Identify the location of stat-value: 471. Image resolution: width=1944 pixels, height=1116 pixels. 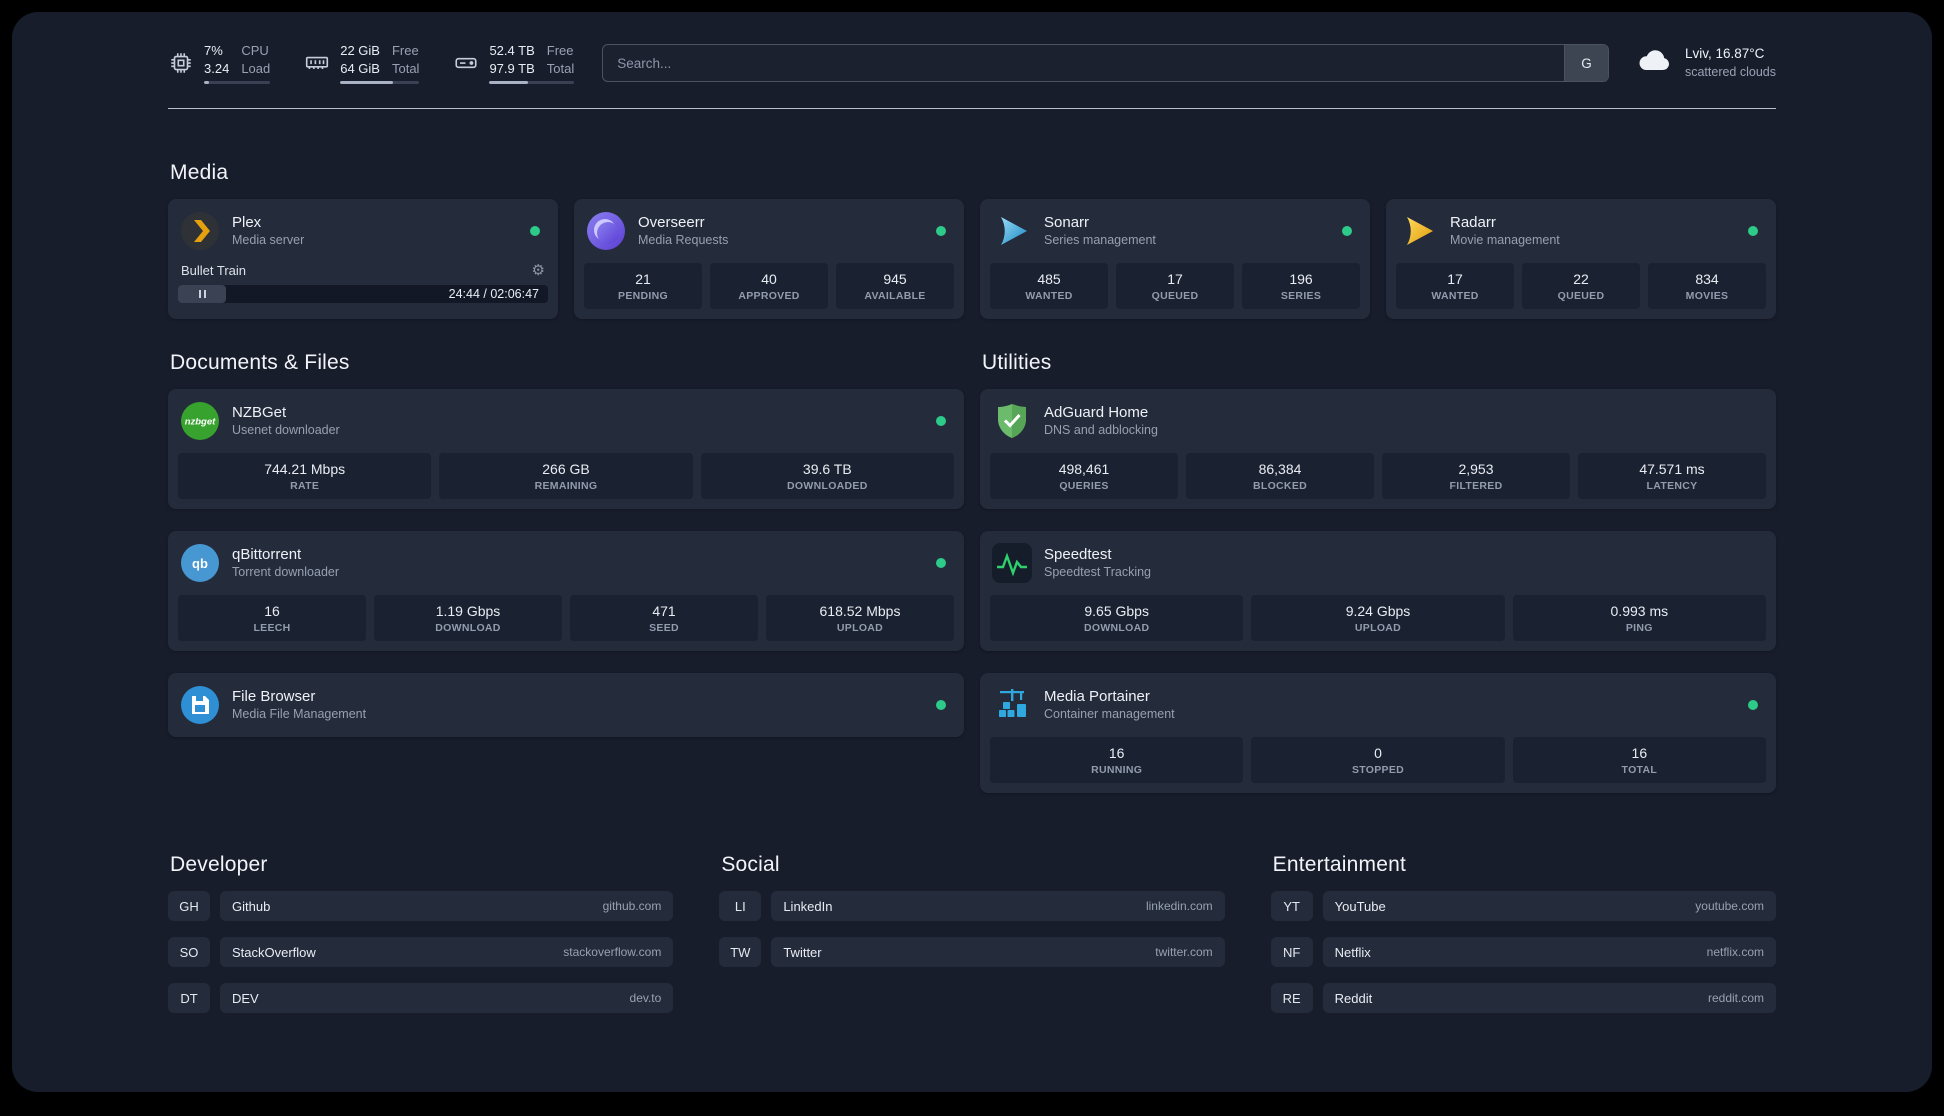
(664, 611).